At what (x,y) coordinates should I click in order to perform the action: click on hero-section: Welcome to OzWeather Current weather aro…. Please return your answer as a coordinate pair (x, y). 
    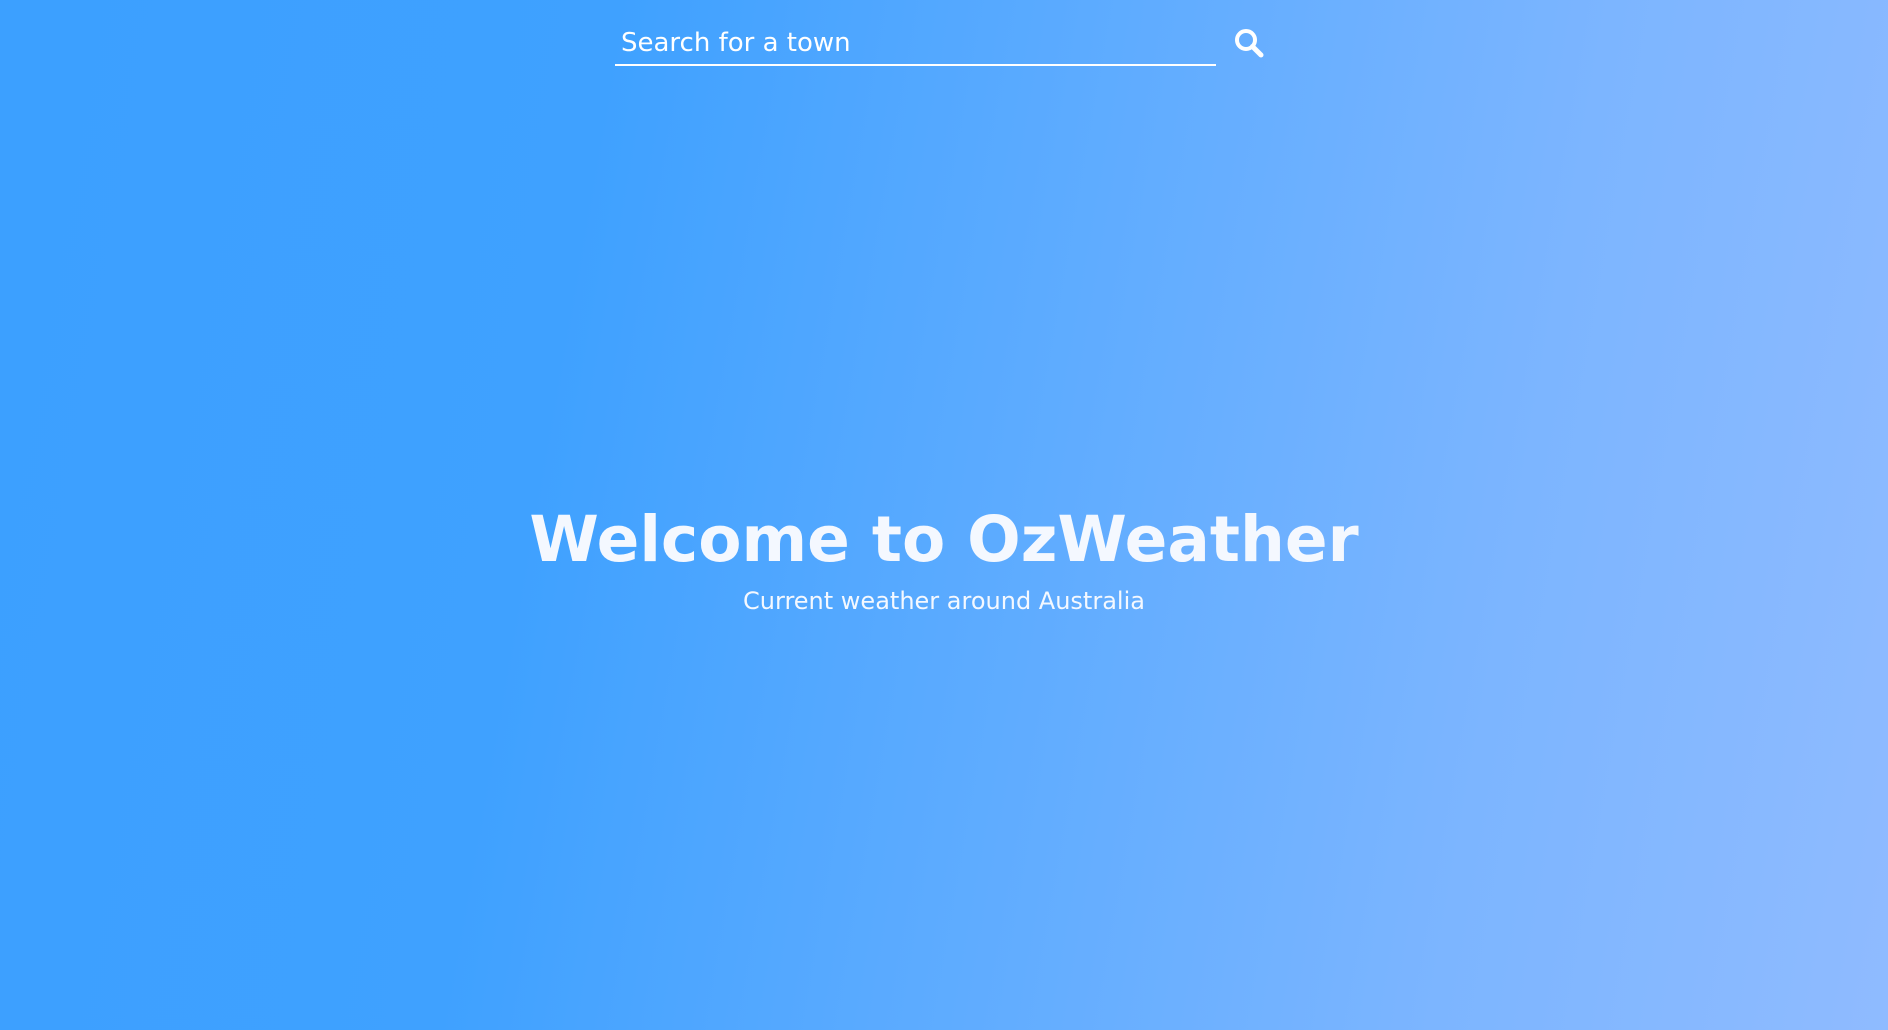
    Looking at the image, I should click on (944, 557).